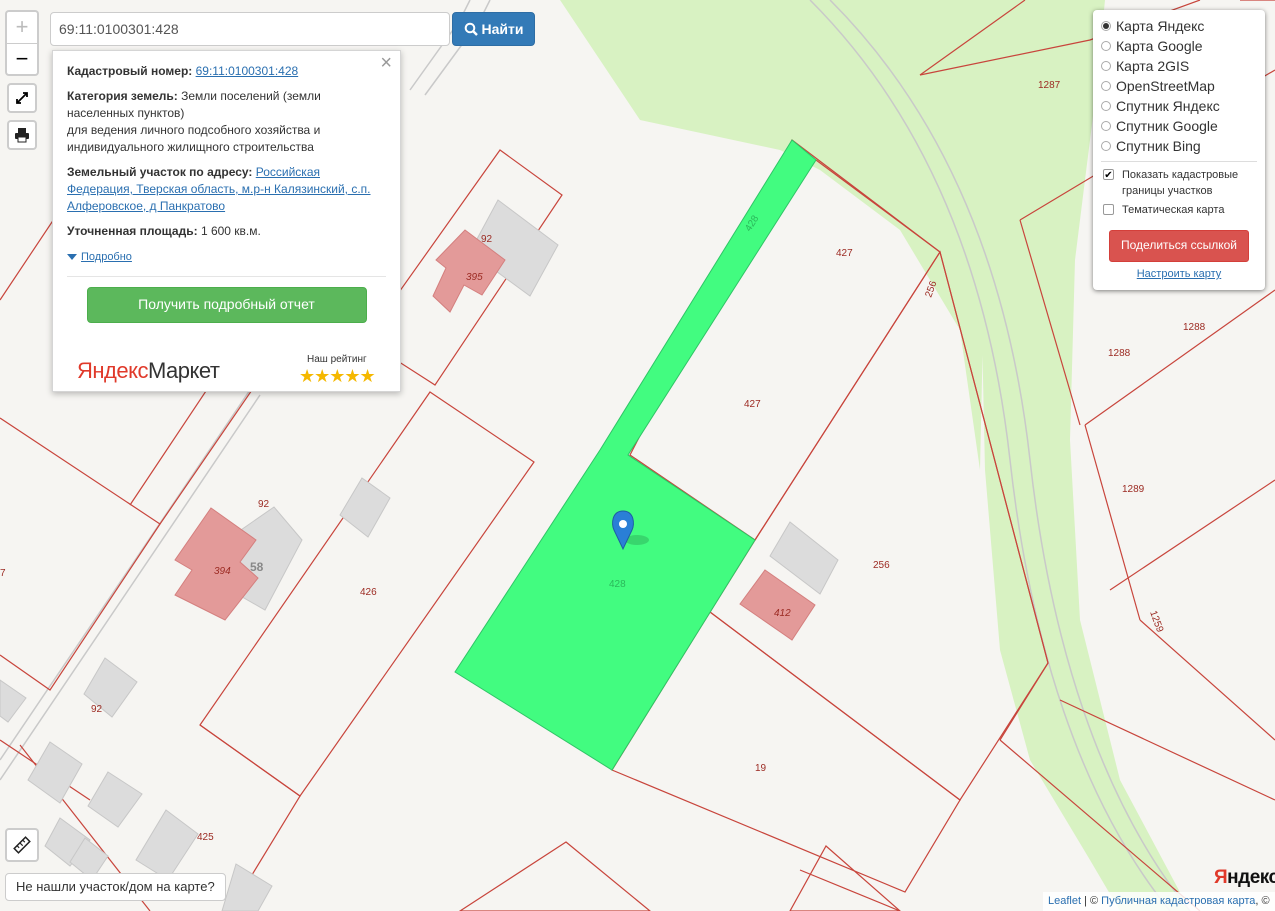 The width and height of the screenshot is (1275, 911). What do you see at coordinates (226, 305) in the screenshot?
I see `get-report-button: Получить подробный отчет` at bounding box center [226, 305].